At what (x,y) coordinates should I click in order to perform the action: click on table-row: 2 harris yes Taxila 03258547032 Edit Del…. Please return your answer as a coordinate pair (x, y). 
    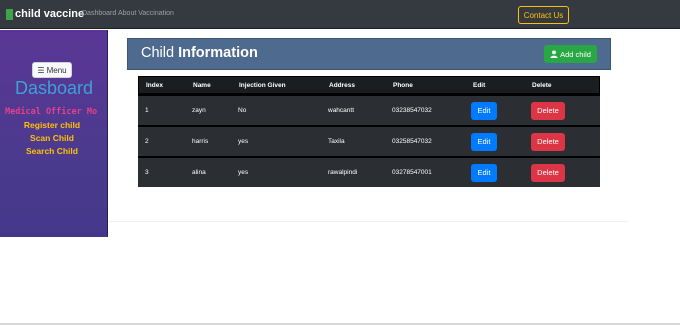
    Looking at the image, I should click on (369, 140).